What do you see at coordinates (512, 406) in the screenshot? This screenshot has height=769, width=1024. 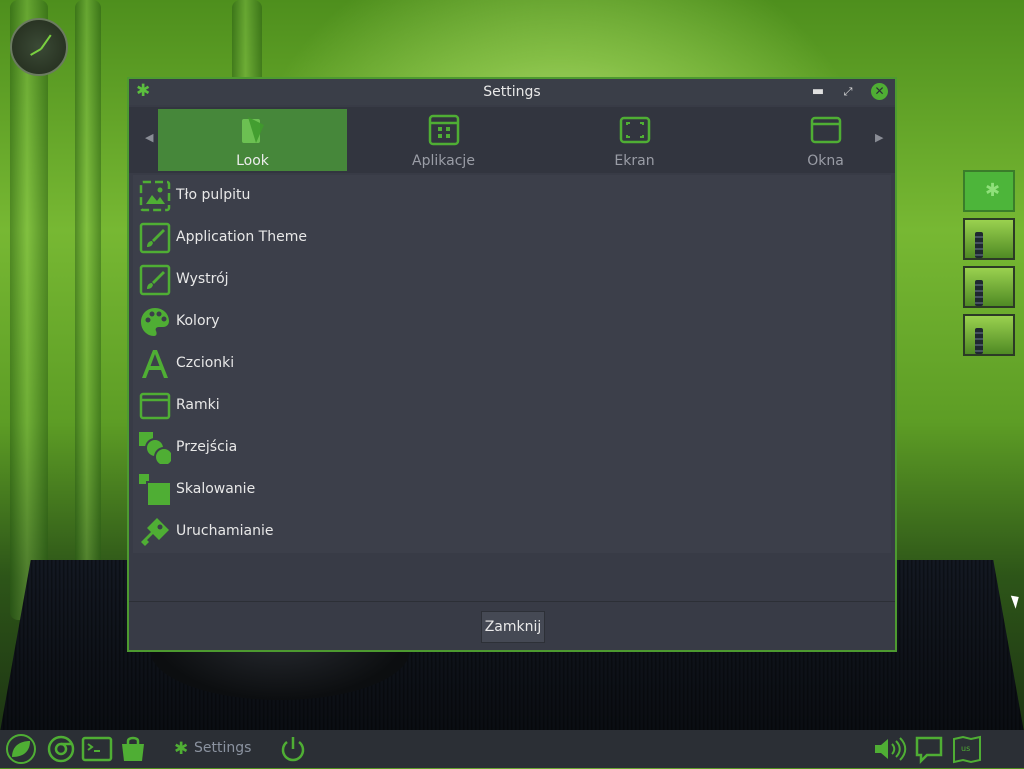 I see `list-item-ramki: Ramki` at bounding box center [512, 406].